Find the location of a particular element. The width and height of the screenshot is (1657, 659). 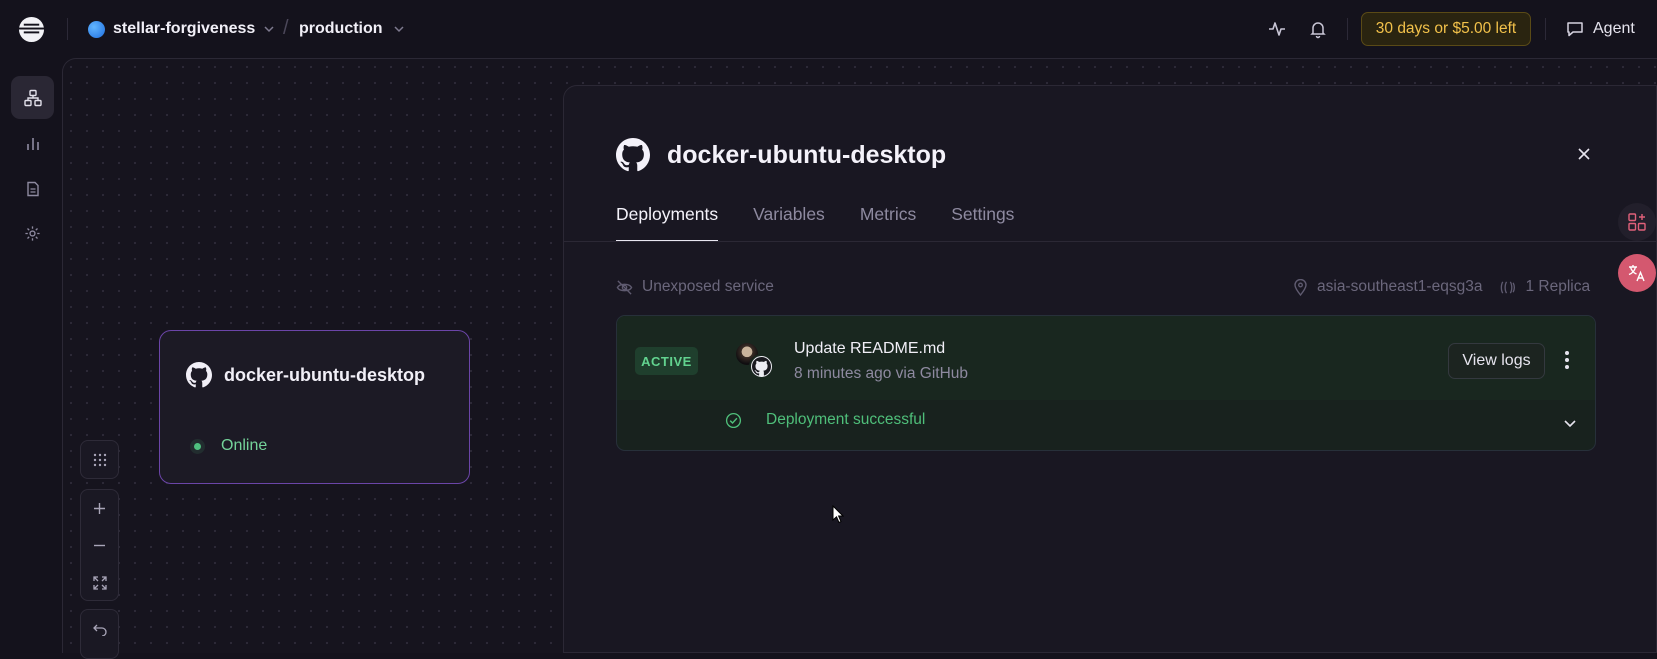

tab-settings: Settings is located at coordinates (982, 223).